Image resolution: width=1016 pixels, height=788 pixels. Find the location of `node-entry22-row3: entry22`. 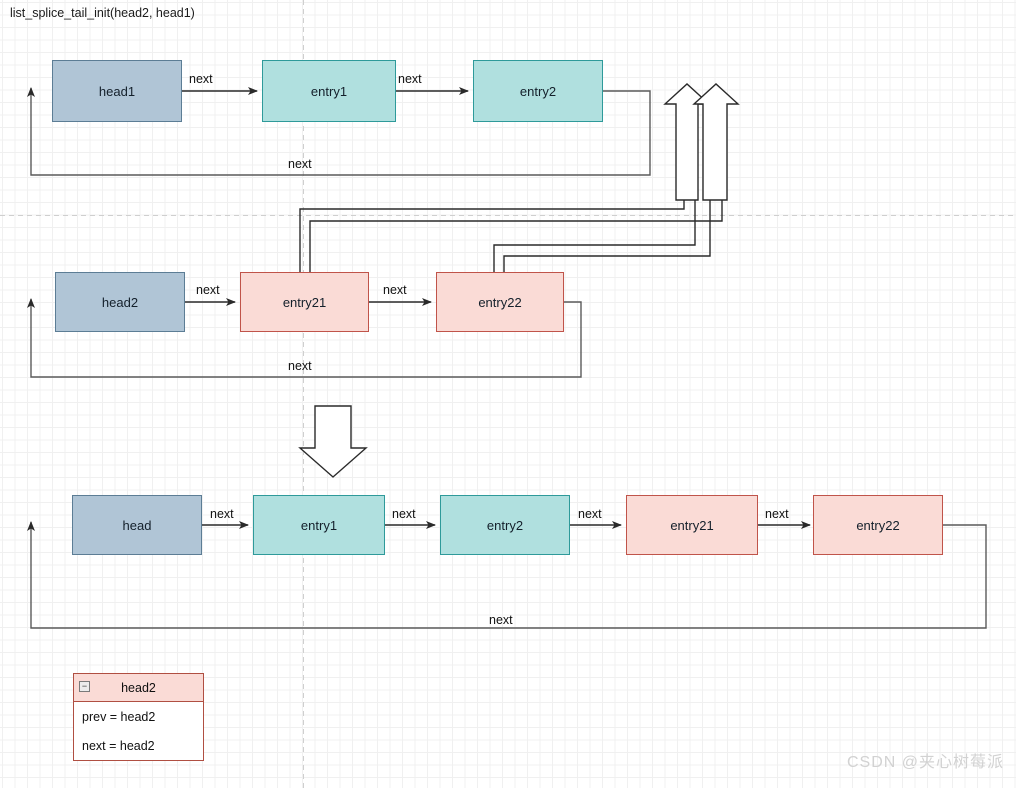

node-entry22-row3: entry22 is located at coordinates (878, 525).